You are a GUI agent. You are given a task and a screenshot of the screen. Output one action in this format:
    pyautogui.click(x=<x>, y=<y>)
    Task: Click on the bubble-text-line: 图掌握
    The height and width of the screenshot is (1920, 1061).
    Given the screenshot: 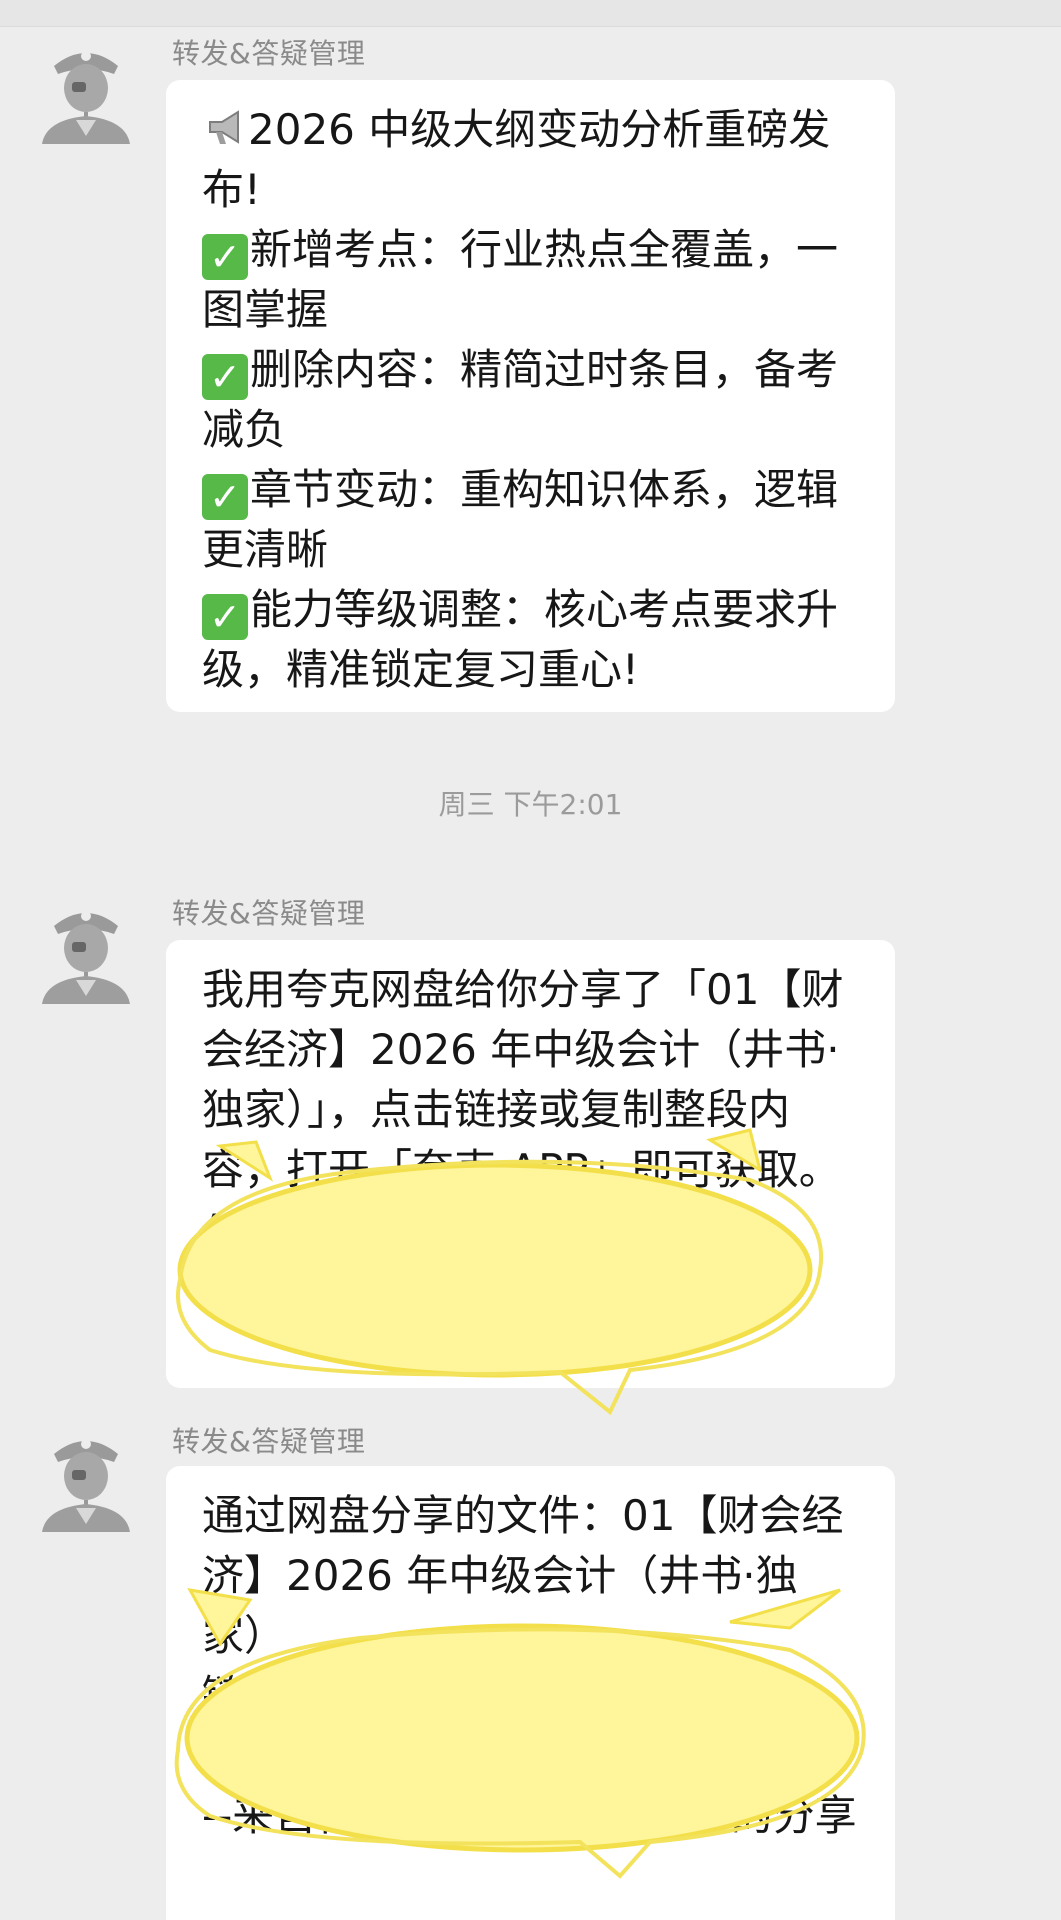 What is the action you would take?
    pyautogui.click(x=265, y=309)
    